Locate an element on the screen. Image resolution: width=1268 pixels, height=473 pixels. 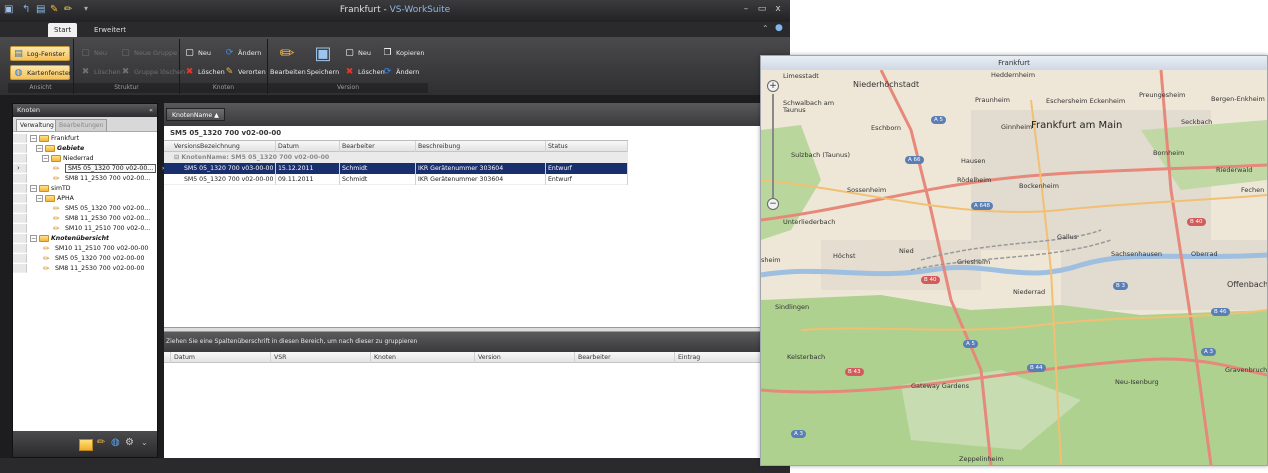
column-header: Beschreibung is located at coordinates (481, 146).